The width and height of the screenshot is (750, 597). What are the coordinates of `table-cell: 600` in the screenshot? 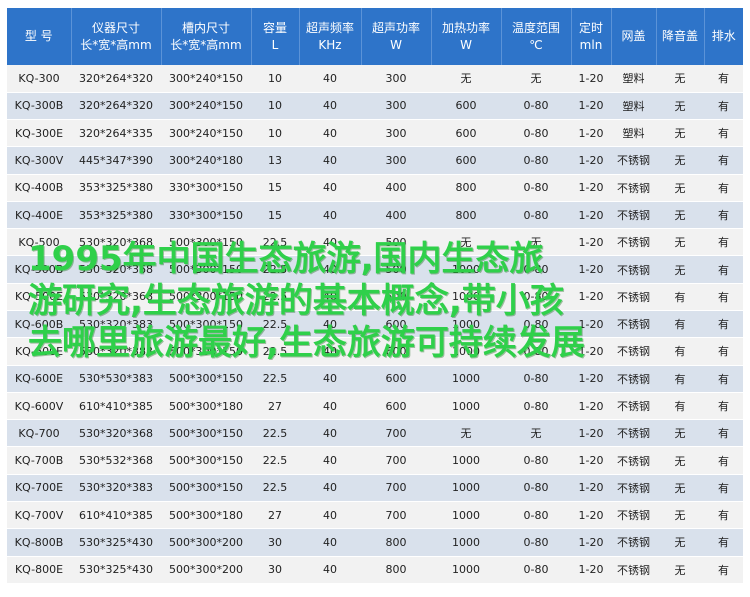 It's located at (466, 106).